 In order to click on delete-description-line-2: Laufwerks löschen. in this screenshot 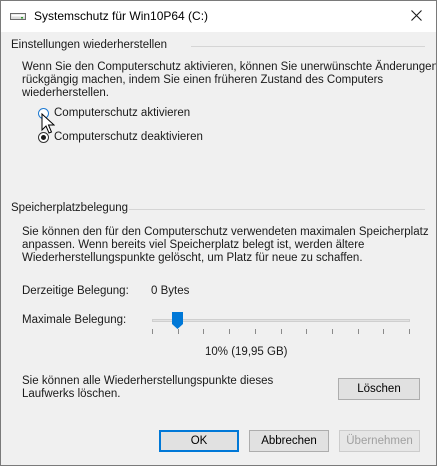, I will do `click(71, 394)`.